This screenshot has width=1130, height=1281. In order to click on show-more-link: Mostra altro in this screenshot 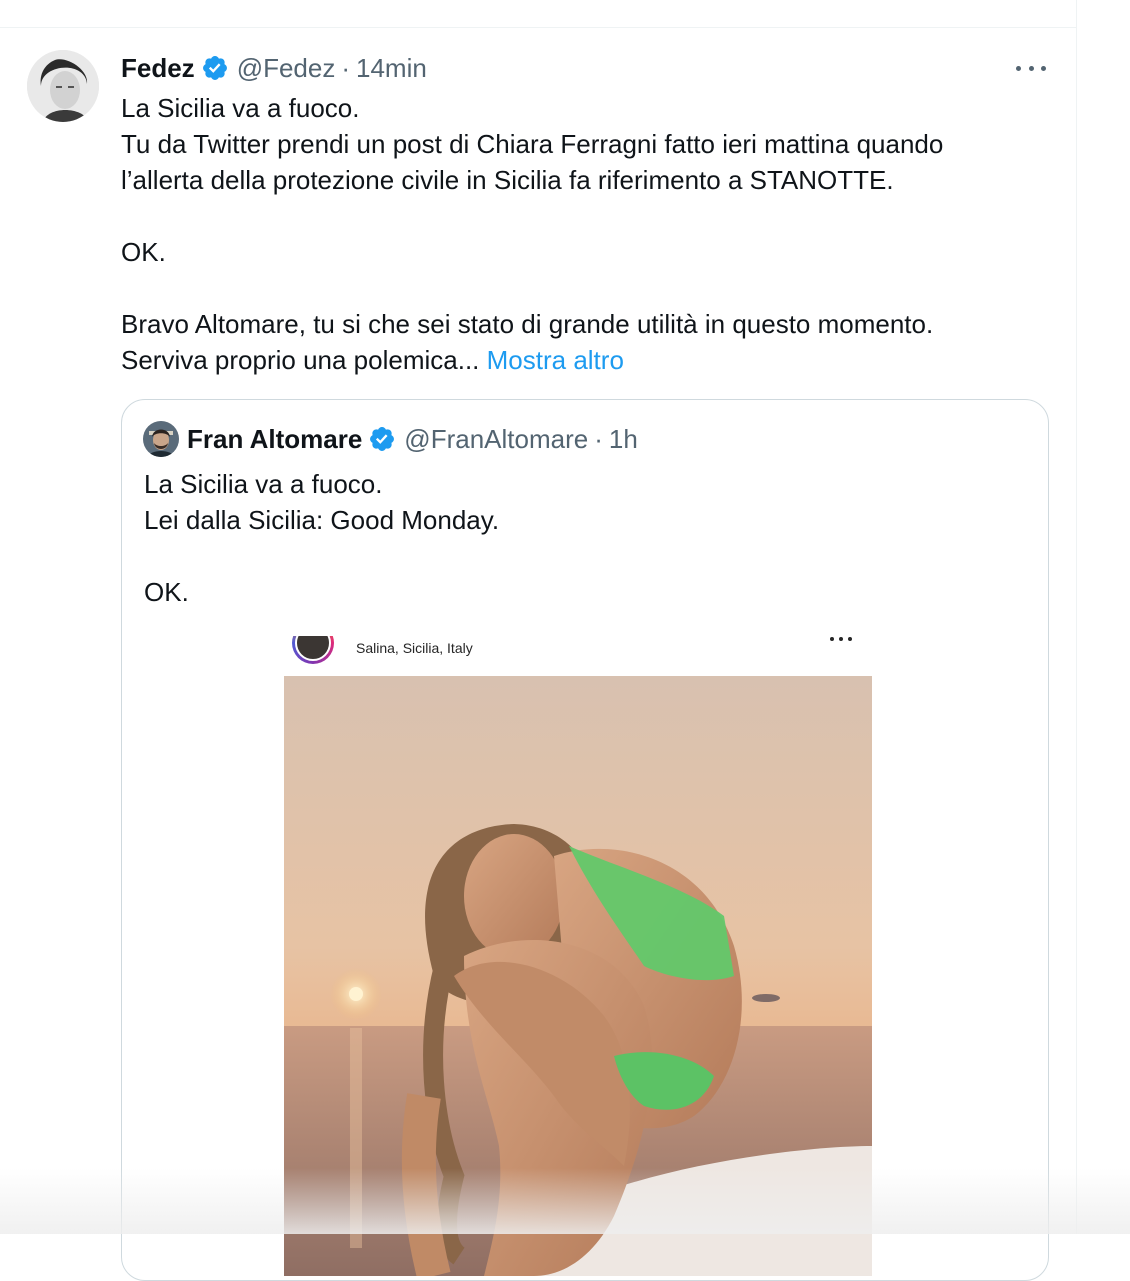, I will do `click(555, 360)`.